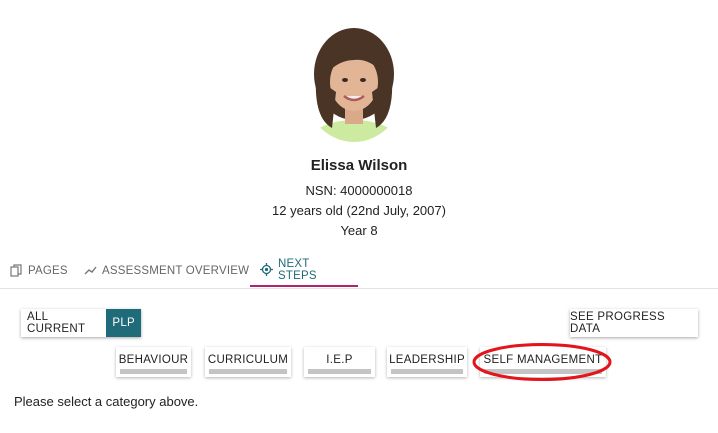  Describe the element at coordinates (359, 210) in the screenshot. I see `student-age: 12 years old (22nd July, 2007)` at that location.